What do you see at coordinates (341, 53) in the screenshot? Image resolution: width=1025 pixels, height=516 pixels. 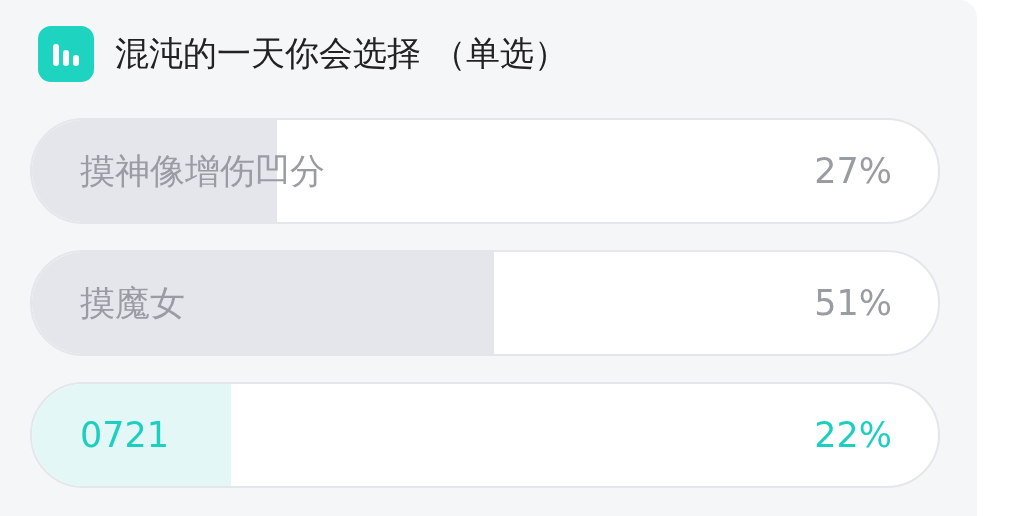 I see `poll-title: 混沌的一天你会选择 （单选）` at bounding box center [341, 53].